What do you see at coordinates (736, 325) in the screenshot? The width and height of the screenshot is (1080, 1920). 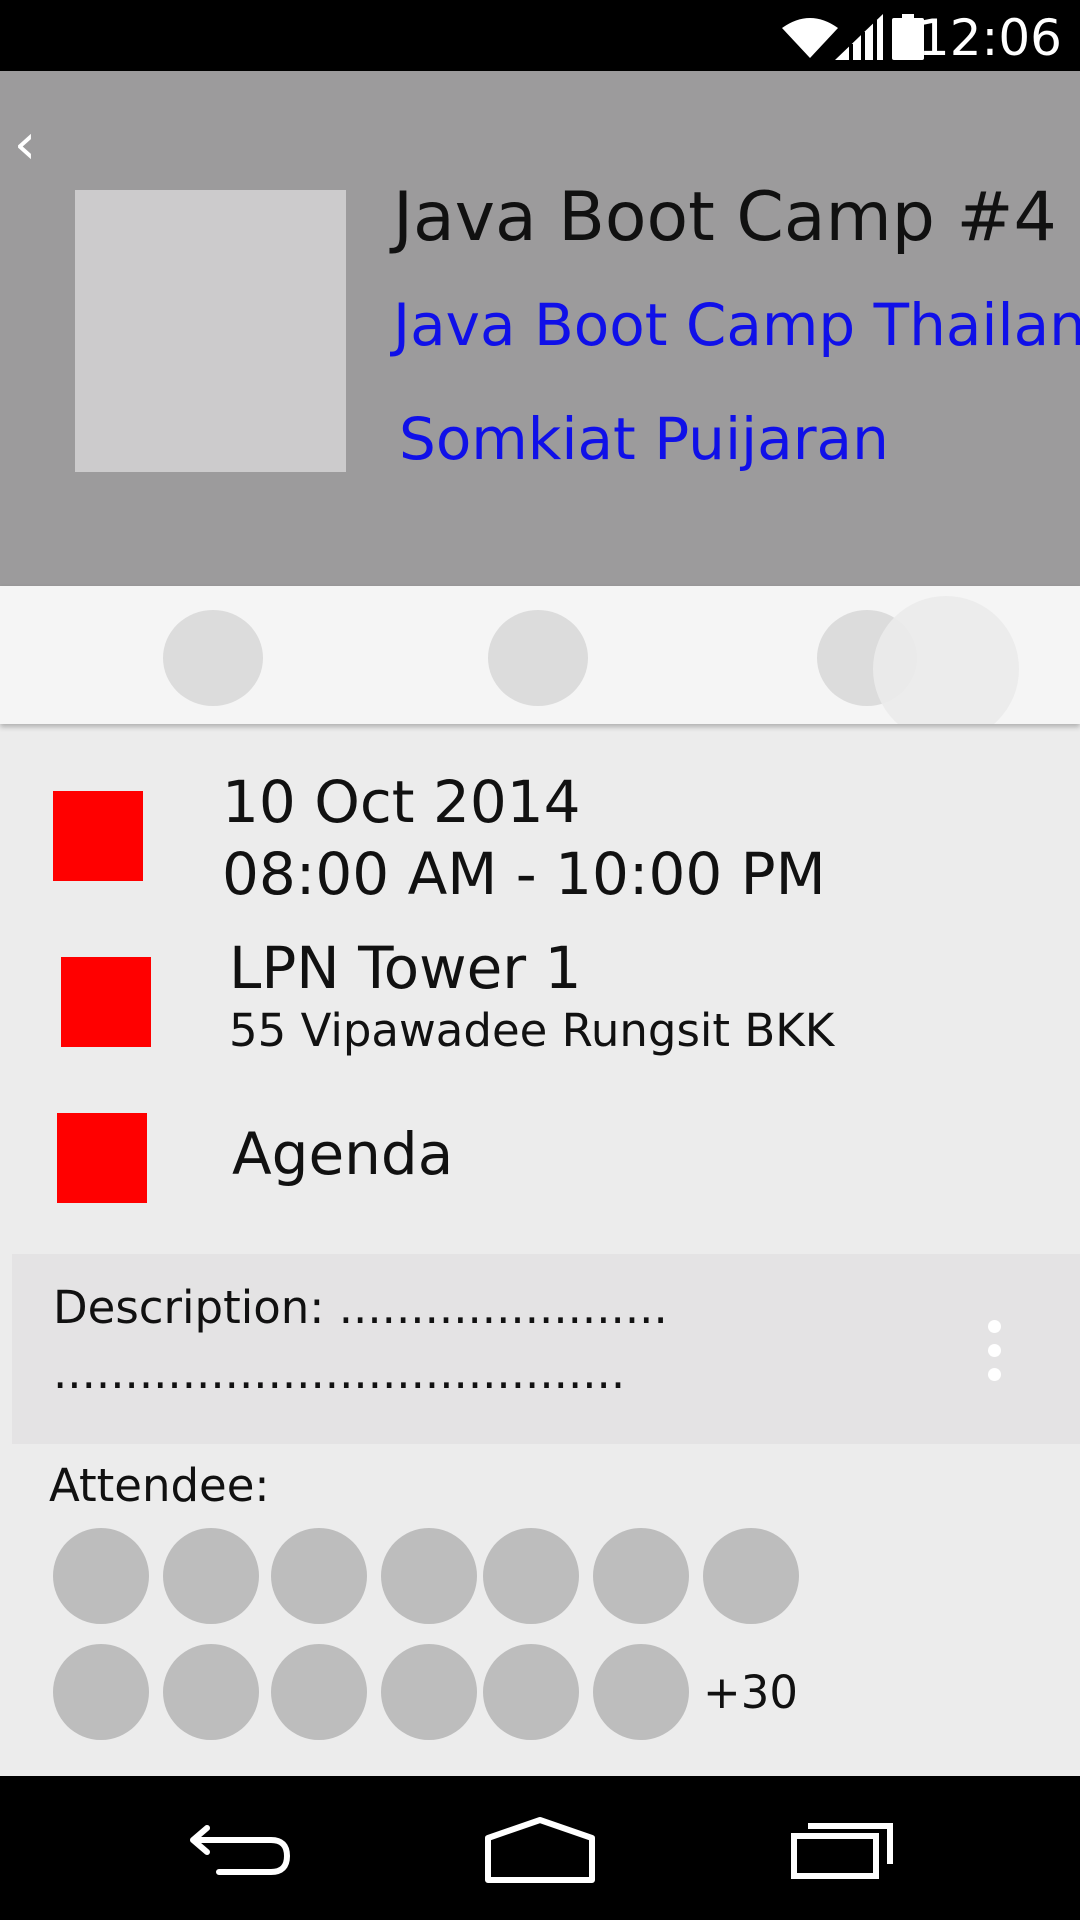 I see `organizer-link: Java Boot Camp Thailand` at bounding box center [736, 325].